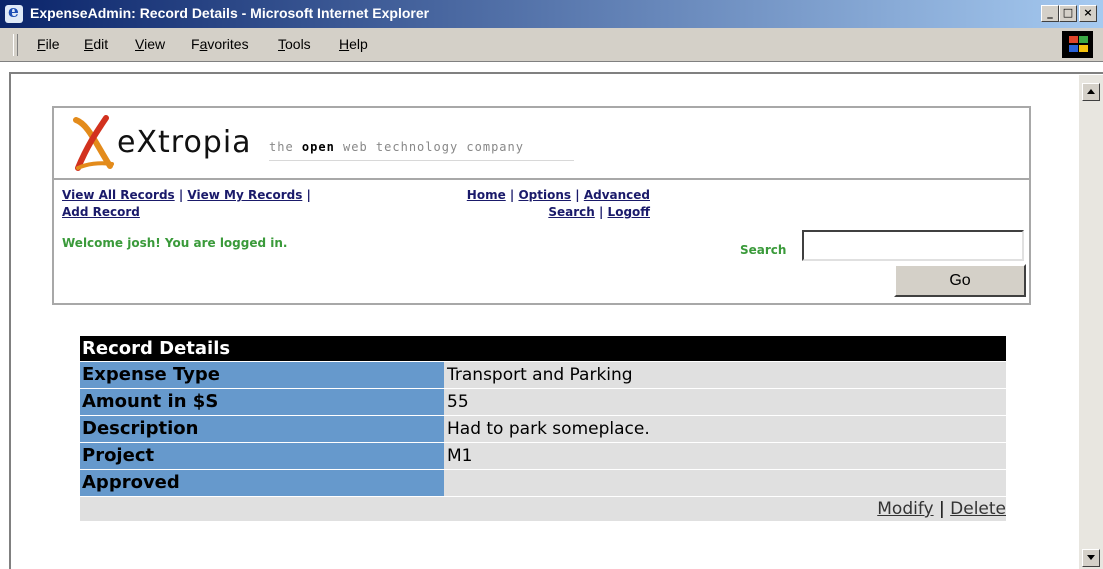  I want to click on menu-tools: Tools, so click(294, 44).